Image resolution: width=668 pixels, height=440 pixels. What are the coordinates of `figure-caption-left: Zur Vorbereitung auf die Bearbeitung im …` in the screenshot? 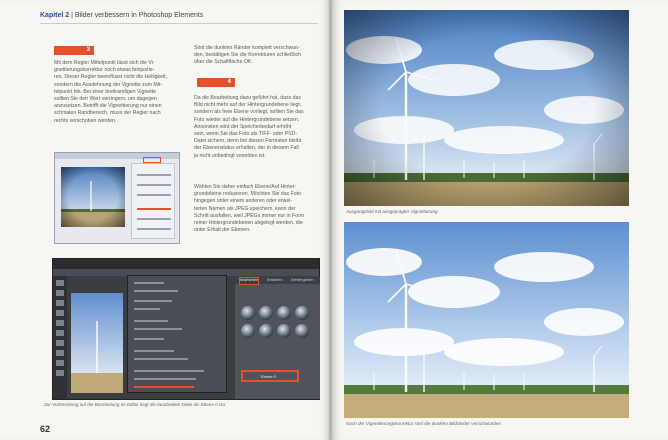 It's located at (135, 404).